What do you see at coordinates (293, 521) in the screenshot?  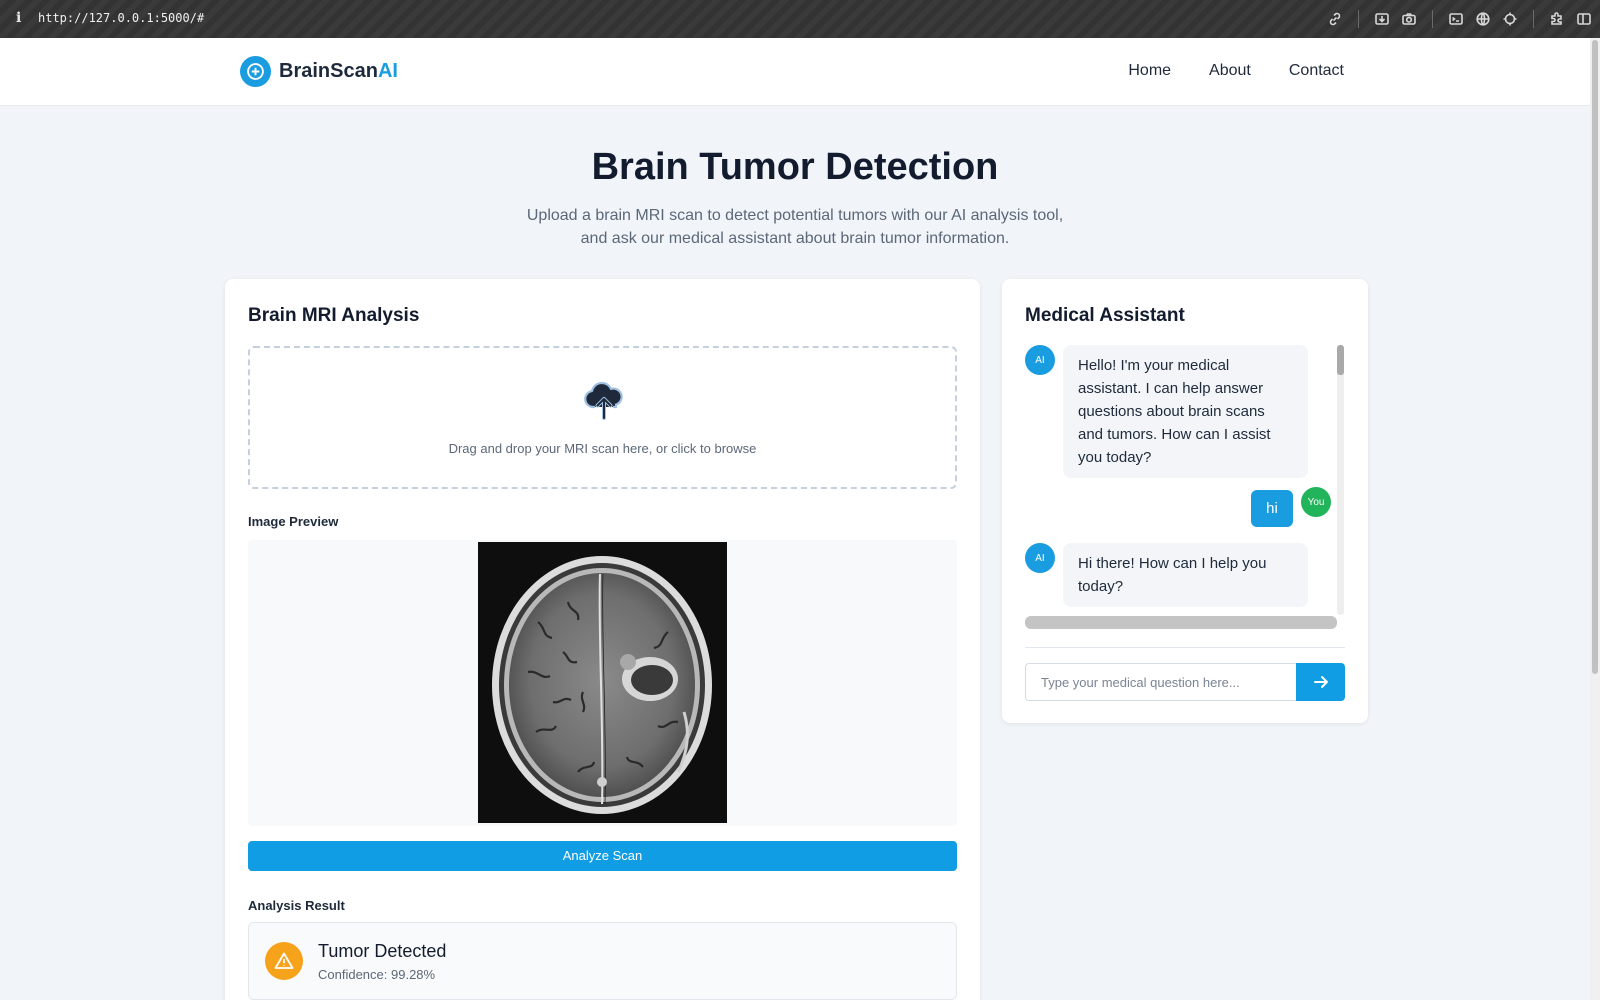 I see `image-preview-label: Image Preview` at bounding box center [293, 521].